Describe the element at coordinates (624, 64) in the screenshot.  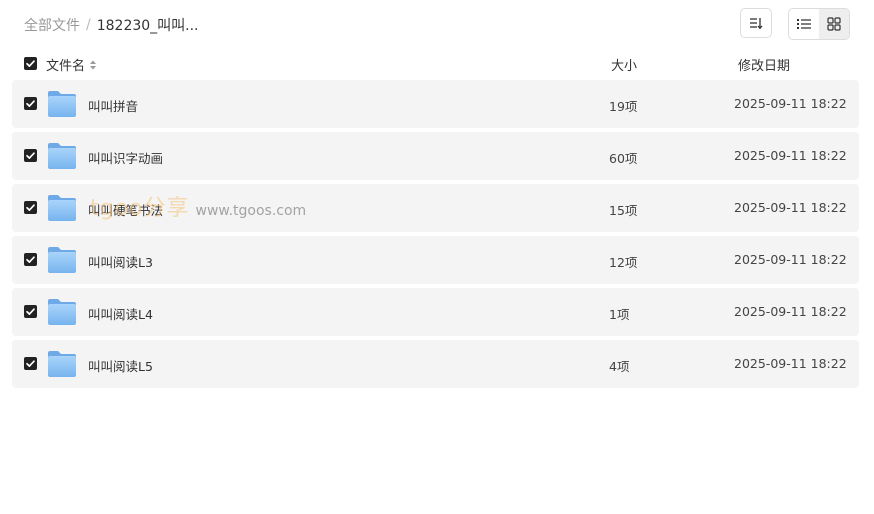
I see `column-size-header: 大小` at that location.